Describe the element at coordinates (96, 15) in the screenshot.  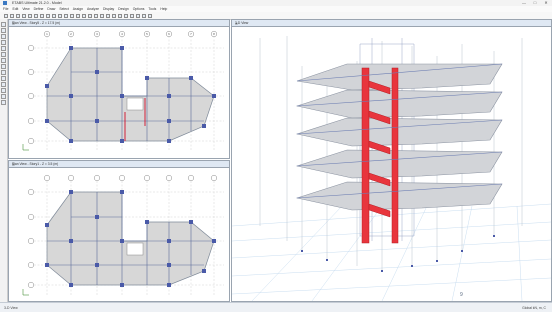
I see `rotate-icon` at that location.